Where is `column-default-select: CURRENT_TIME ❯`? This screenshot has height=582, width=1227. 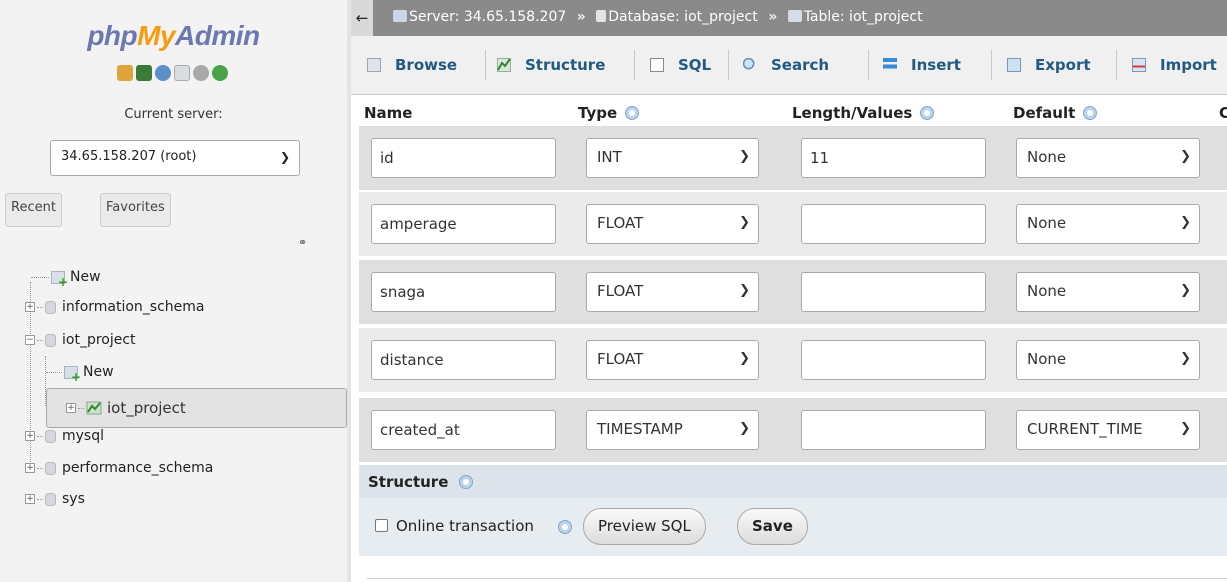
column-default-select: CURRENT_TIME ❯ is located at coordinates (1108, 430).